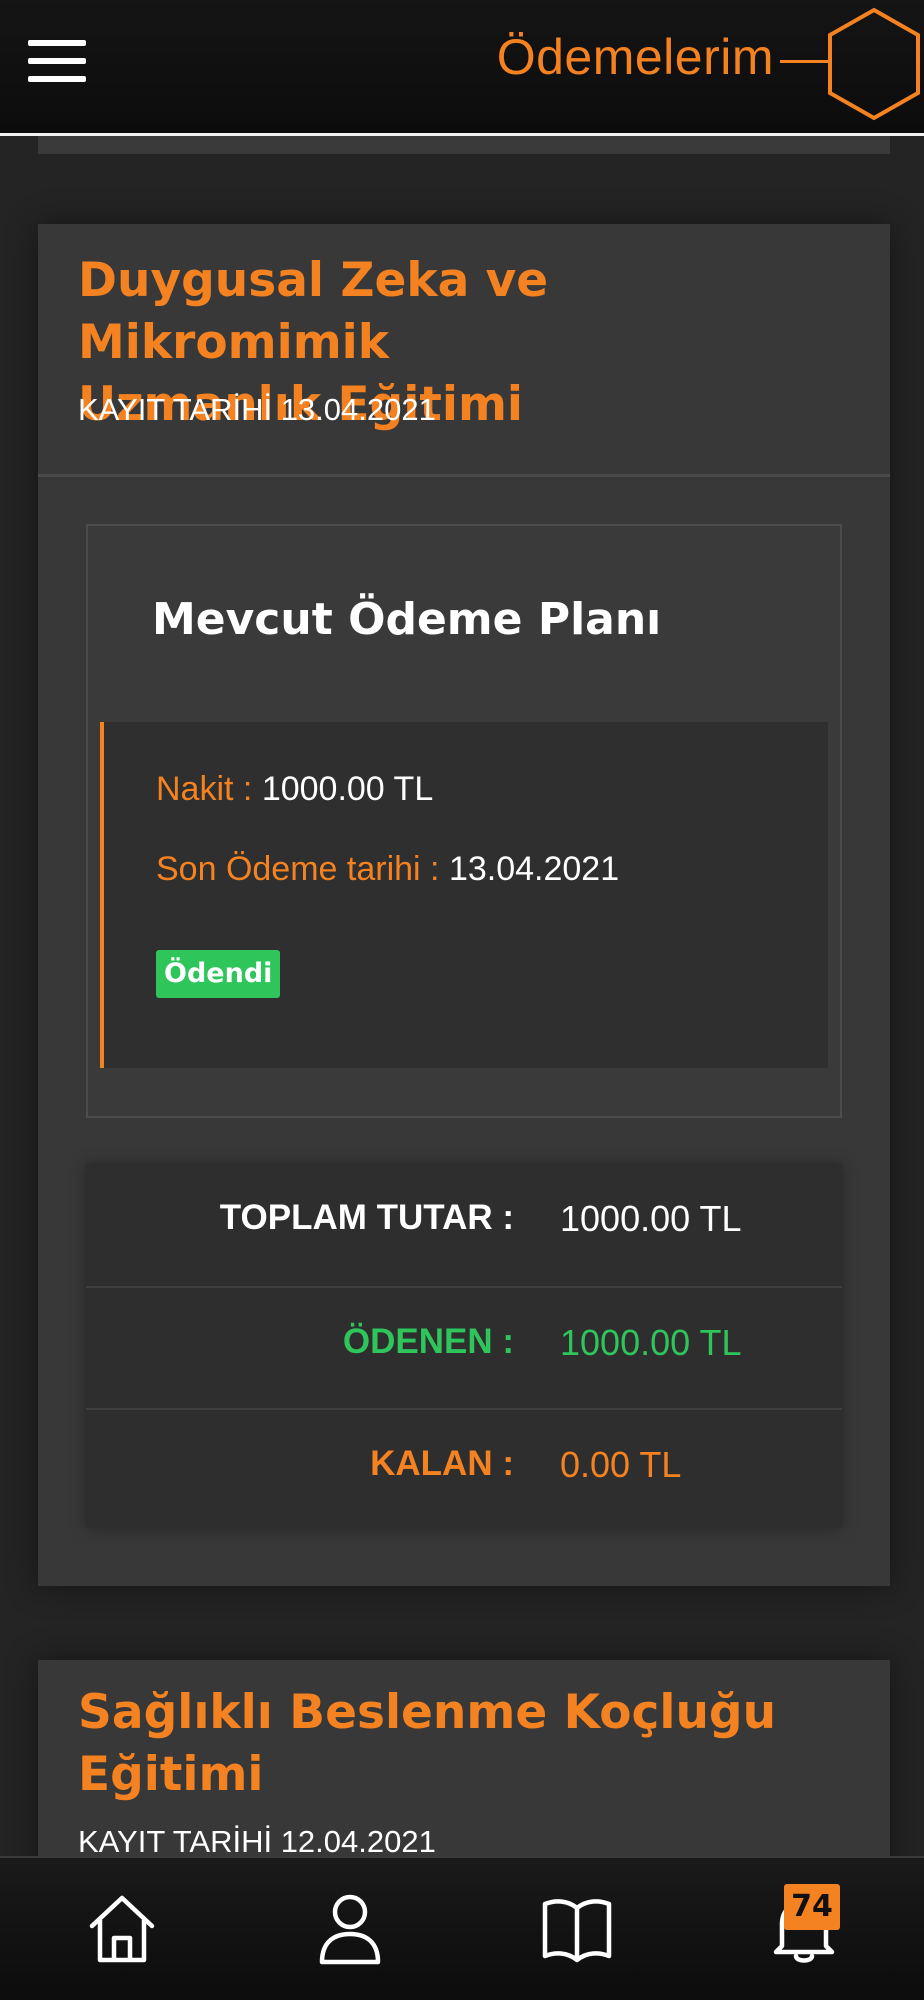 The width and height of the screenshot is (924, 2000). I want to click on total-amount-value: 1000.00 TL, so click(651, 1218).